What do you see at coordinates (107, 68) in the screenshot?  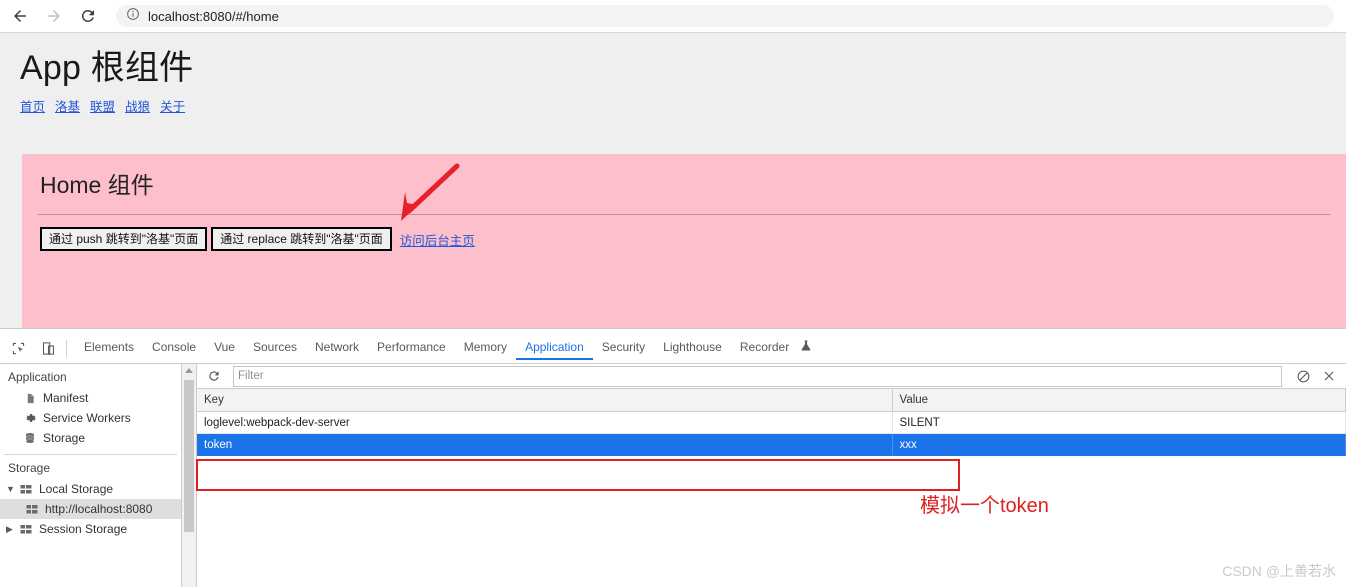 I see `page-title: App 根组件` at bounding box center [107, 68].